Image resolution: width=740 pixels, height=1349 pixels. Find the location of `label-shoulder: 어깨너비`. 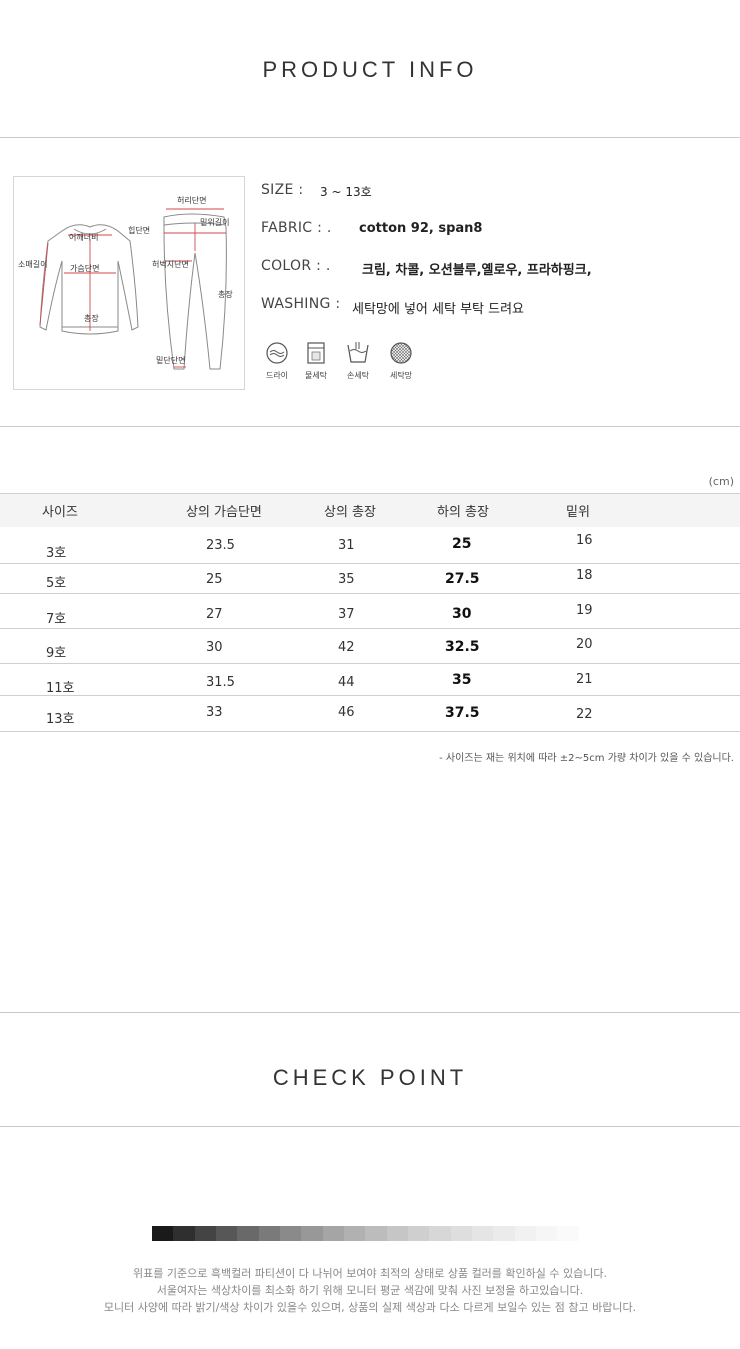

label-shoulder: 어깨너비 is located at coordinates (84, 237).